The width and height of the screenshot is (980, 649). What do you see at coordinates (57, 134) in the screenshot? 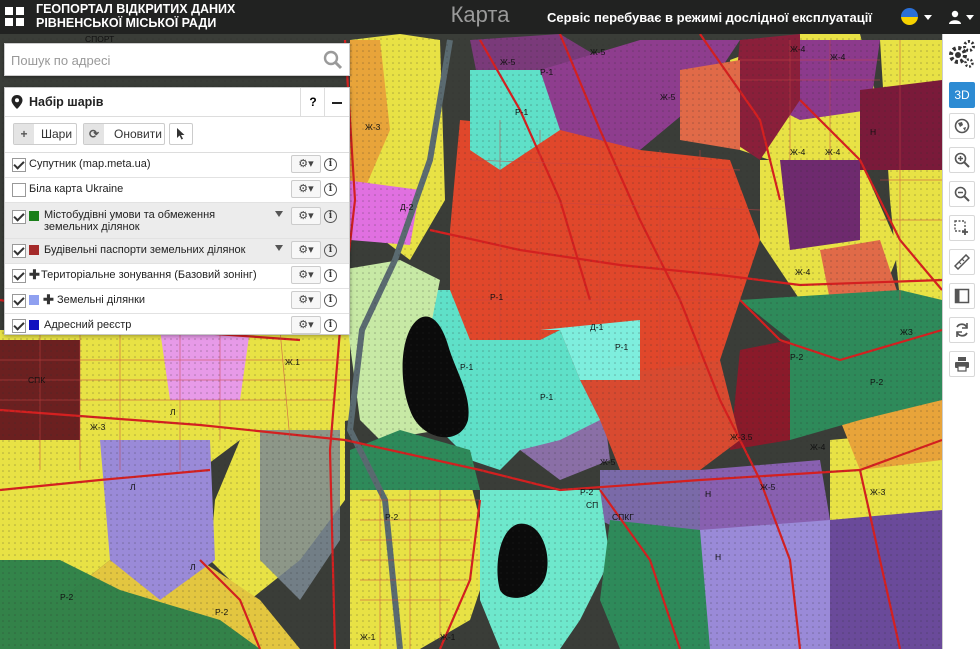
I see `add-layers-label: Шари` at bounding box center [57, 134].